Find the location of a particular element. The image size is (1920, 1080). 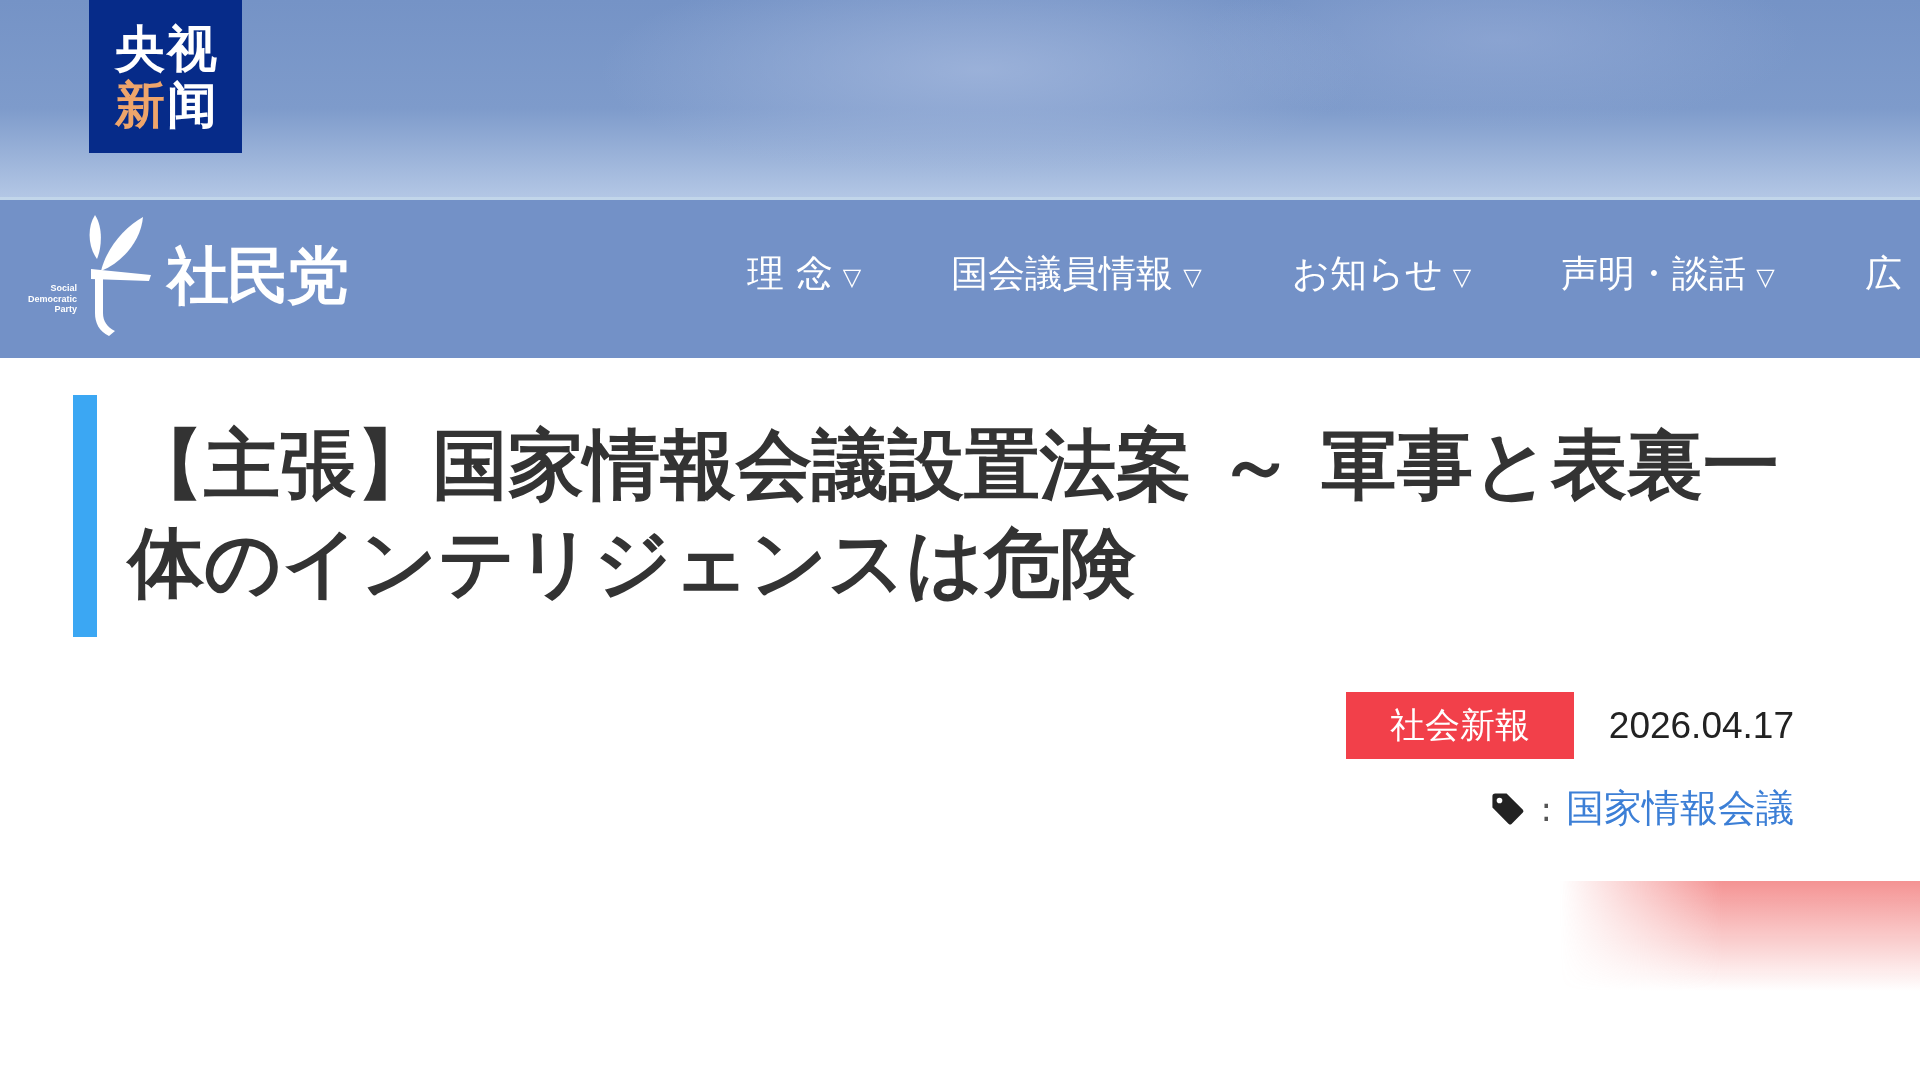

tag-link: 国家情報会議 is located at coordinates (1680, 808).